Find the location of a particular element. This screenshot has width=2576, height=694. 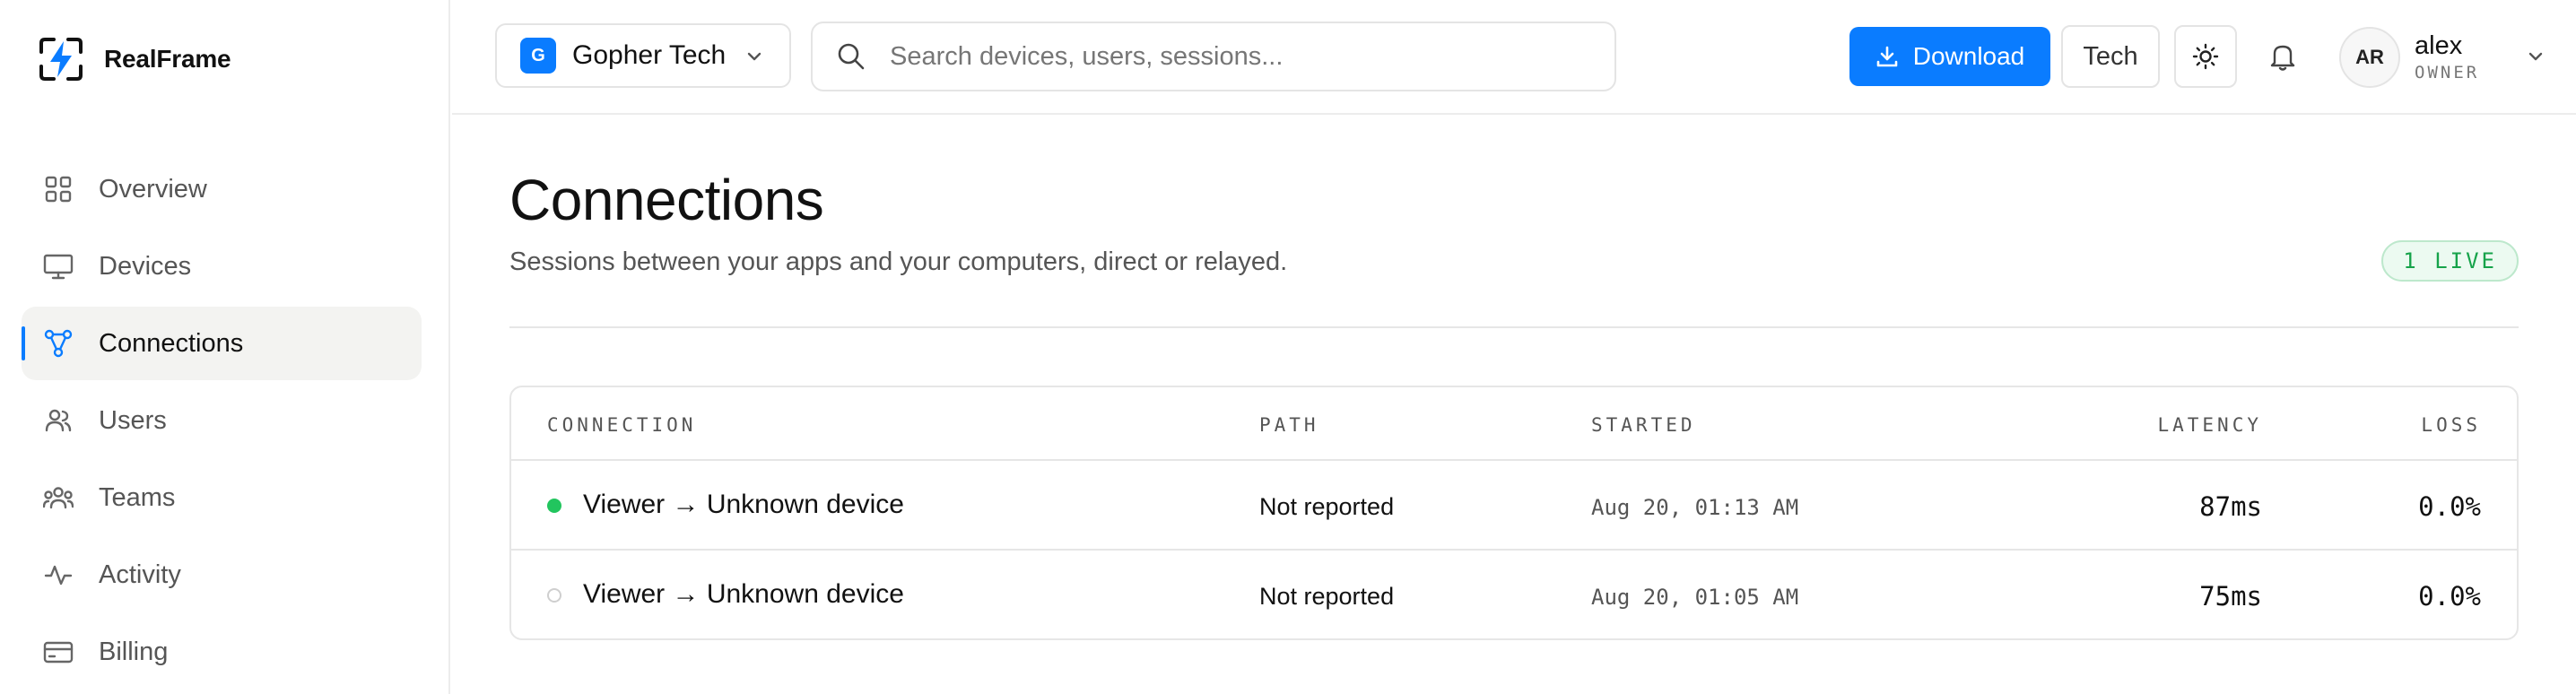

sidebar-item-label: Overview is located at coordinates (153, 189).